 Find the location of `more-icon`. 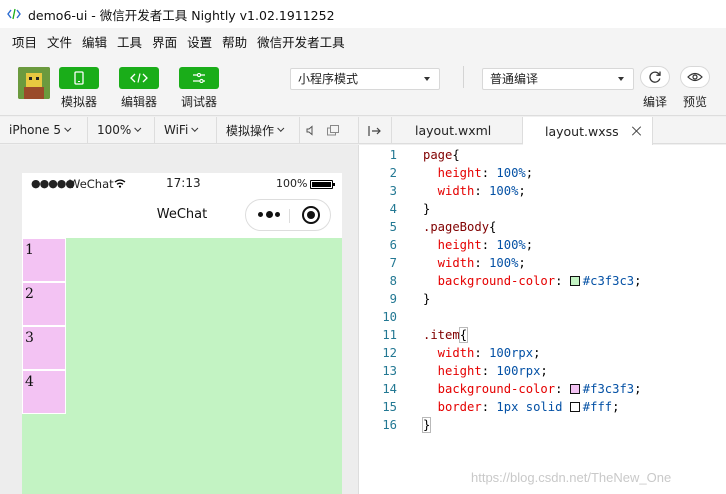

more-icon is located at coordinates (269, 215).